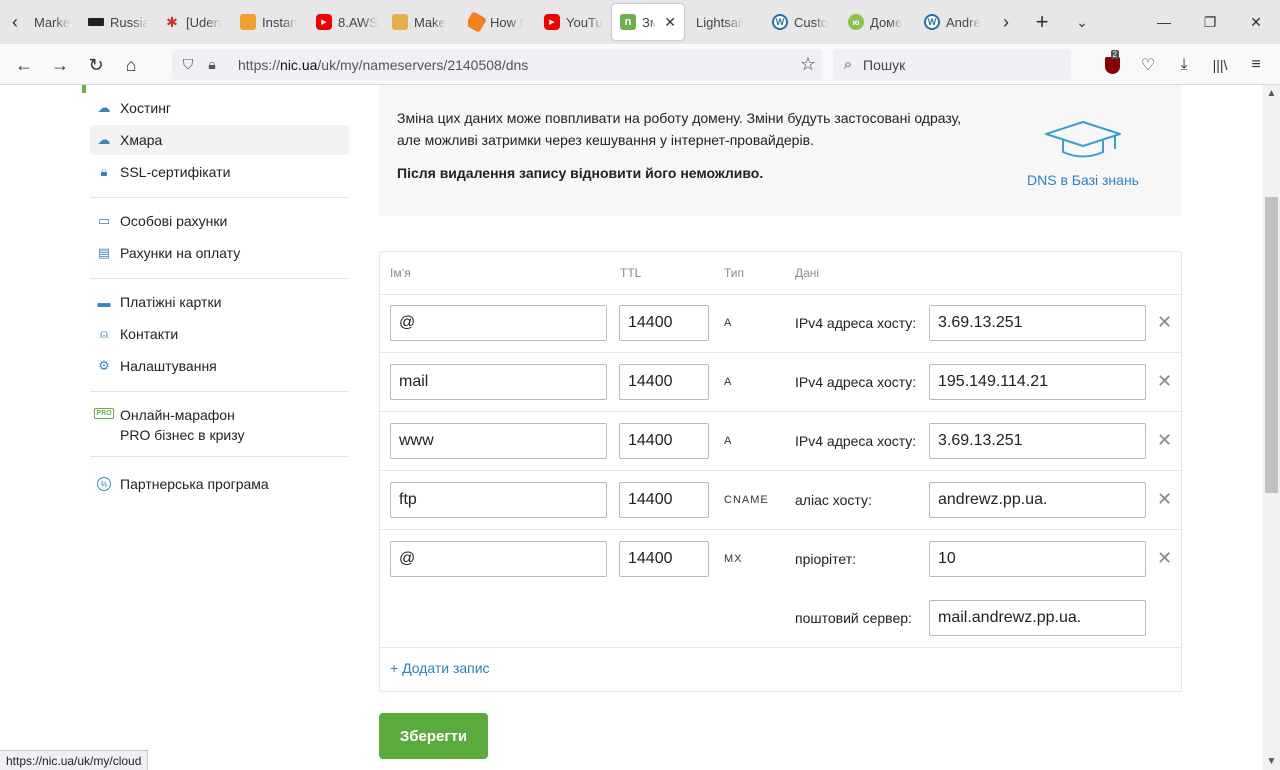 This screenshot has height=770, width=1280. Describe the element at coordinates (271, 22) in the screenshot. I see `tab-instance: Instan` at that location.